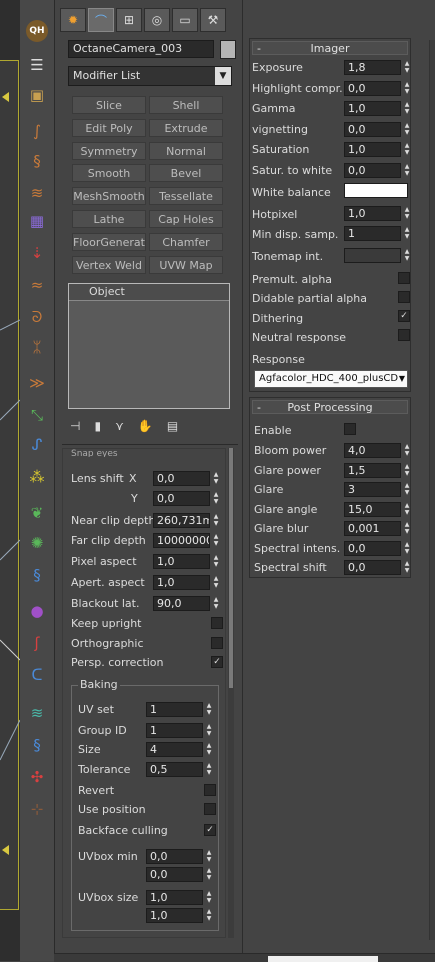  I want to click on modifier-button: UVW Map, so click(186, 264).